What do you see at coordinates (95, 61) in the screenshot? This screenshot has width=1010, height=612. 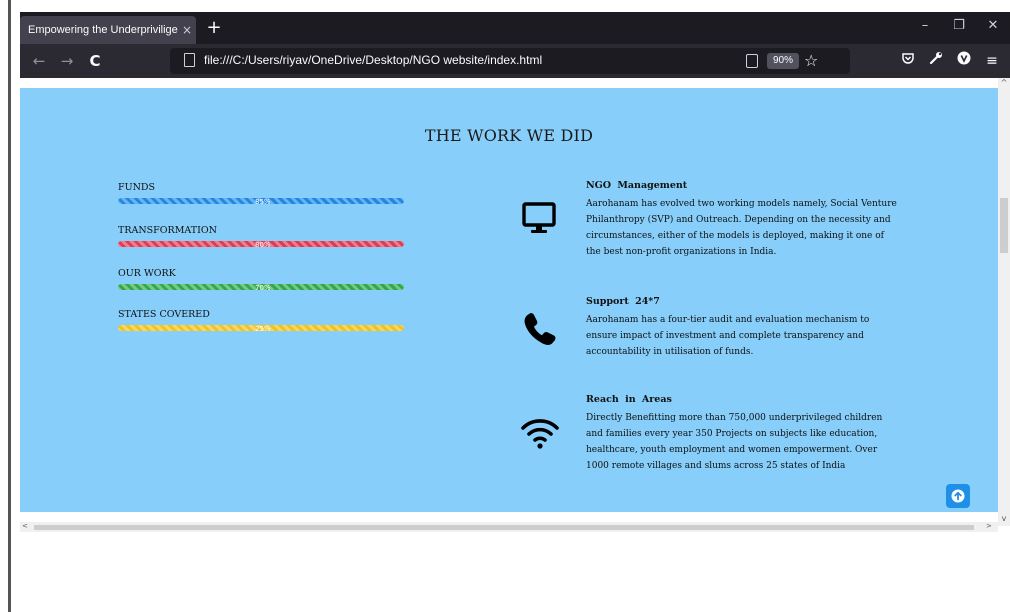 I see `reload-button: C` at bounding box center [95, 61].